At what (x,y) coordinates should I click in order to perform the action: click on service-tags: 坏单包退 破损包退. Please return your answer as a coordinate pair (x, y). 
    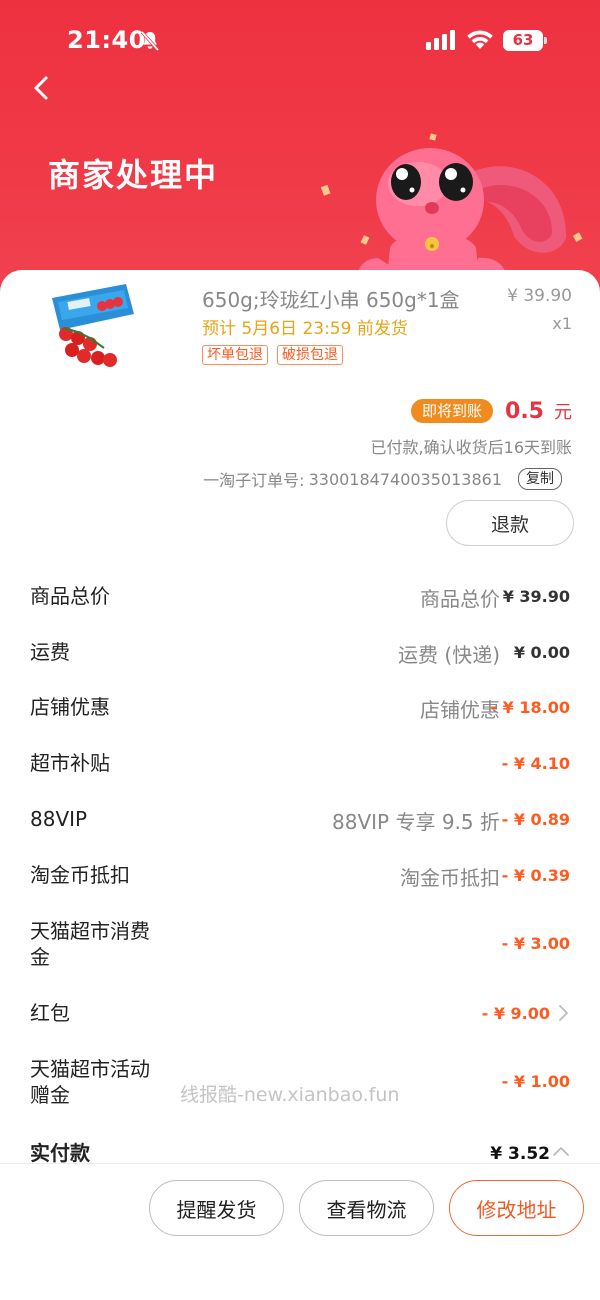
    Looking at the image, I should click on (272, 355).